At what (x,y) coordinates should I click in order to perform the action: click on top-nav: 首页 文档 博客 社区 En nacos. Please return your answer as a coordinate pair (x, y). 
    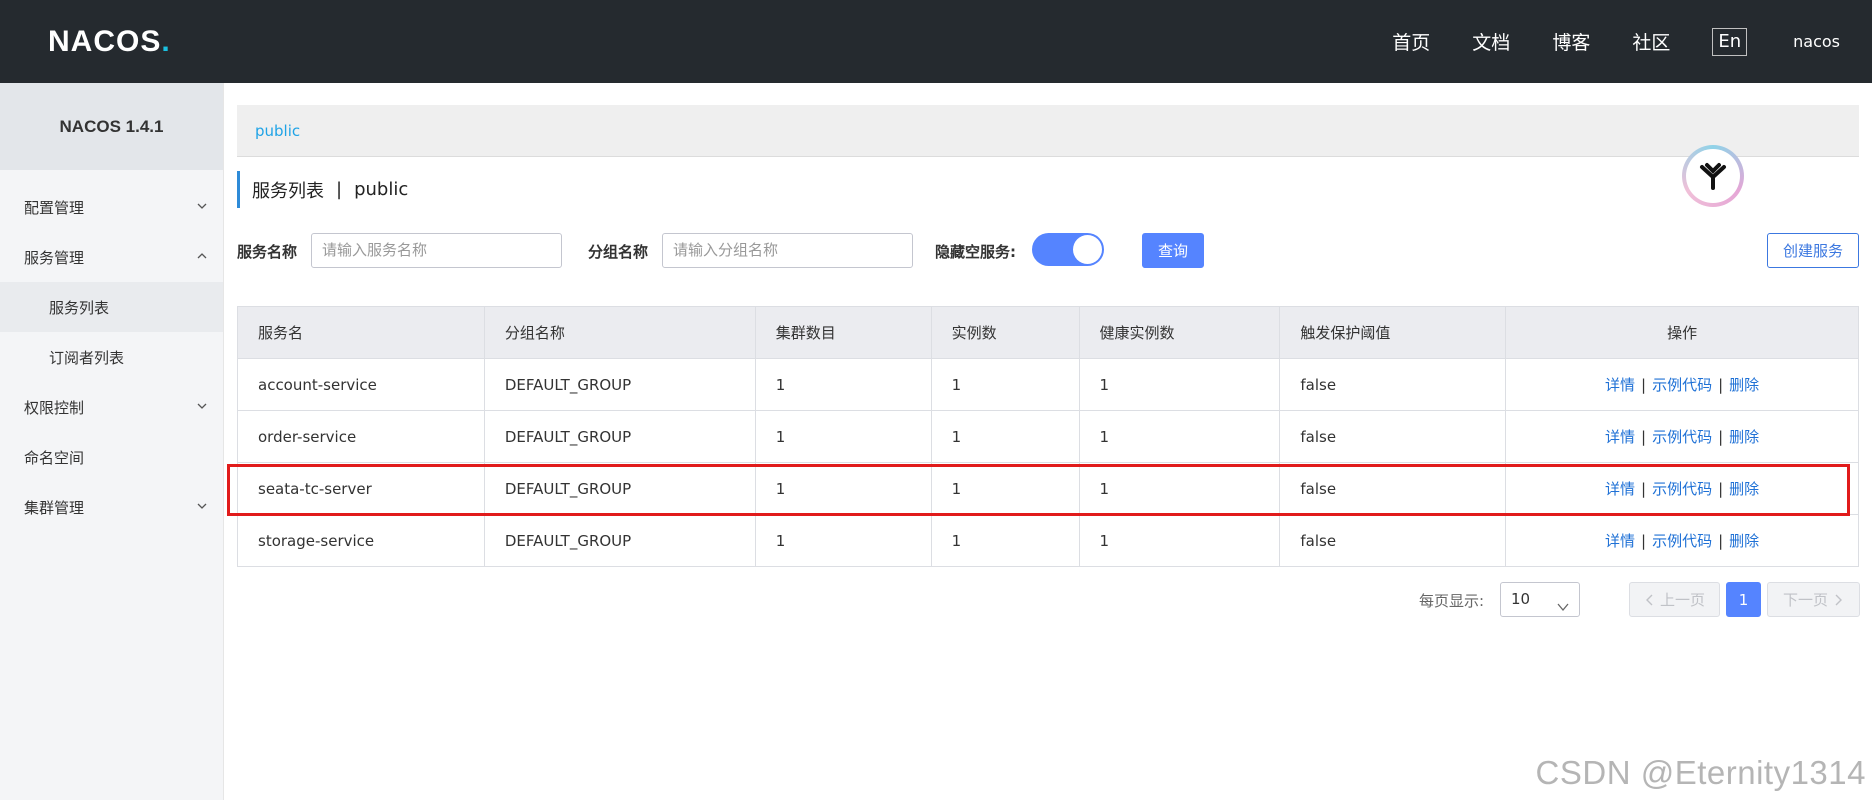
    Looking at the image, I should click on (1632, 41).